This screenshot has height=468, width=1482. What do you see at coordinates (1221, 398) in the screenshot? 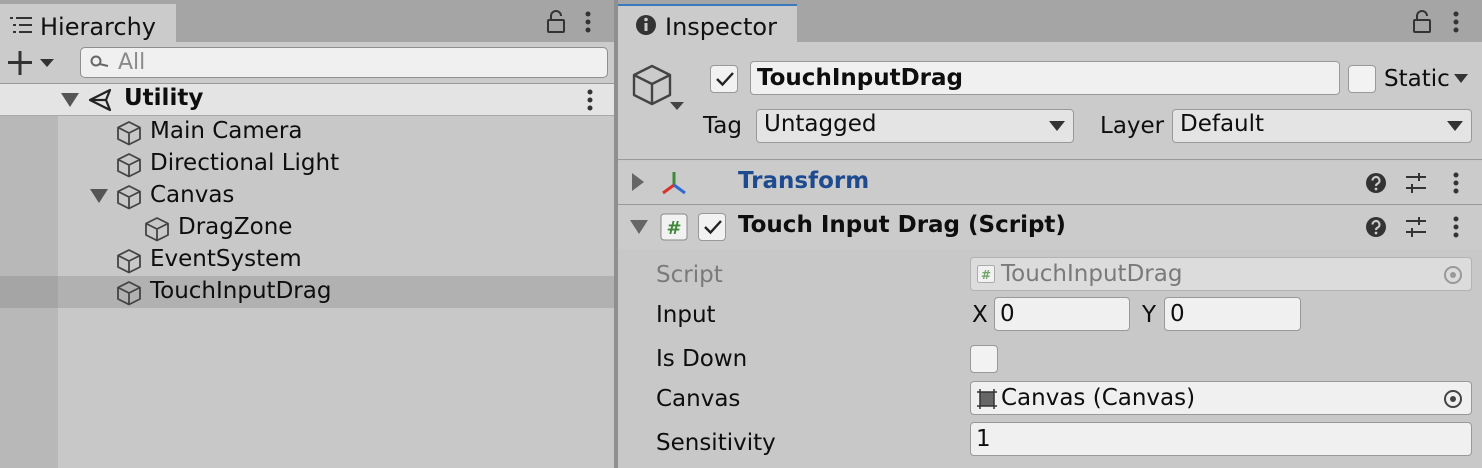
I see `canvas-object-field: Canvas (Canvas)` at bounding box center [1221, 398].